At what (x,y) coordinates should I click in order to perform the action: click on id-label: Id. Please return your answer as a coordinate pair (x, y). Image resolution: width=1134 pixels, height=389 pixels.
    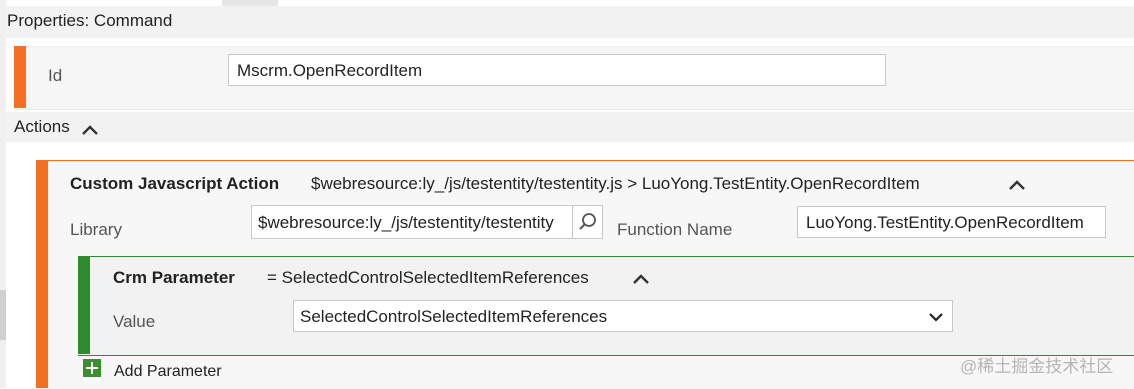
    Looking at the image, I should click on (55, 75).